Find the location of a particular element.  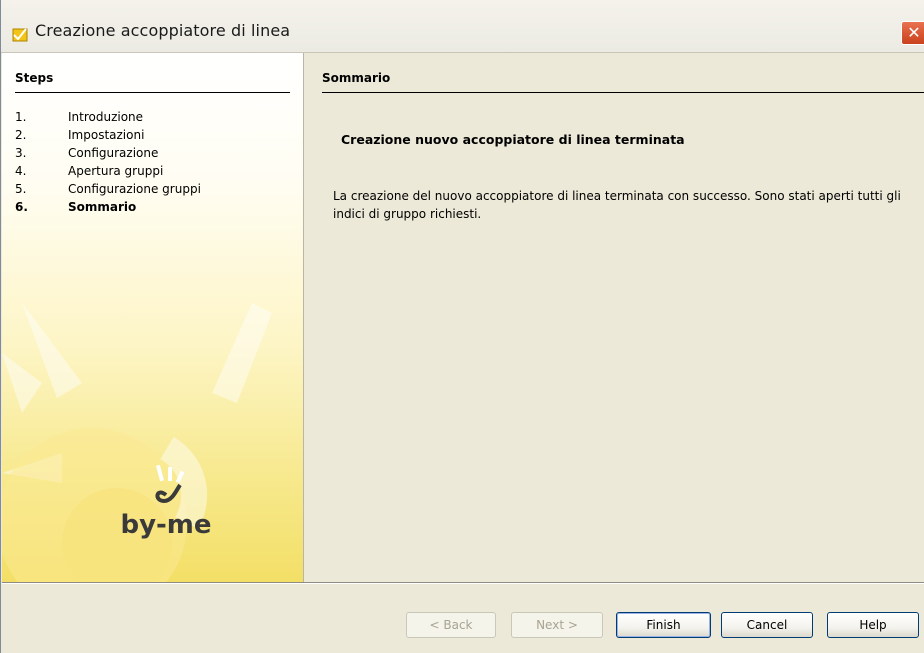

finish-button: Finish is located at coordinates (663, 625).